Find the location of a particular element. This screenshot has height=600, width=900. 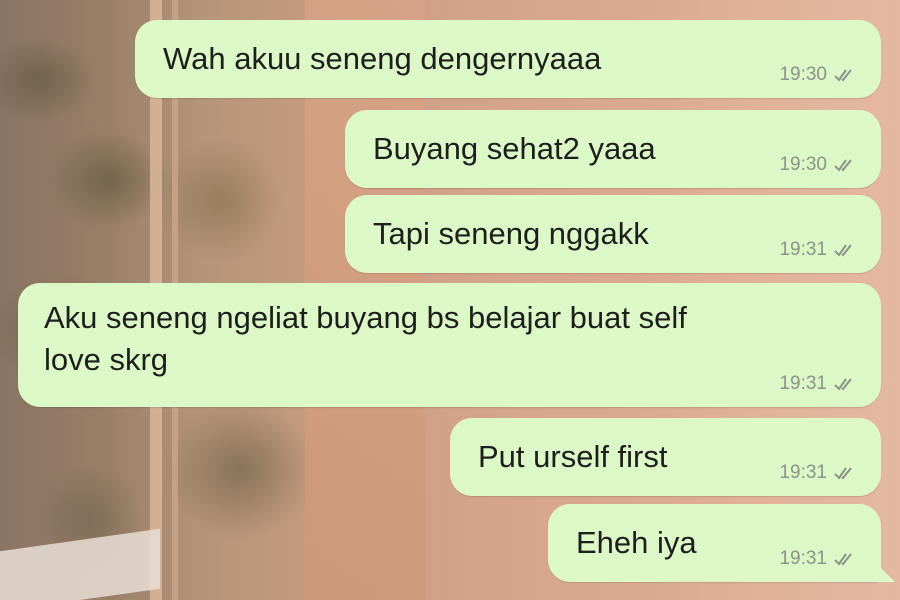

message-bubble-outgoing: Buyang sehat2 yaaa 19:30 is located at coordinates (613, 149).